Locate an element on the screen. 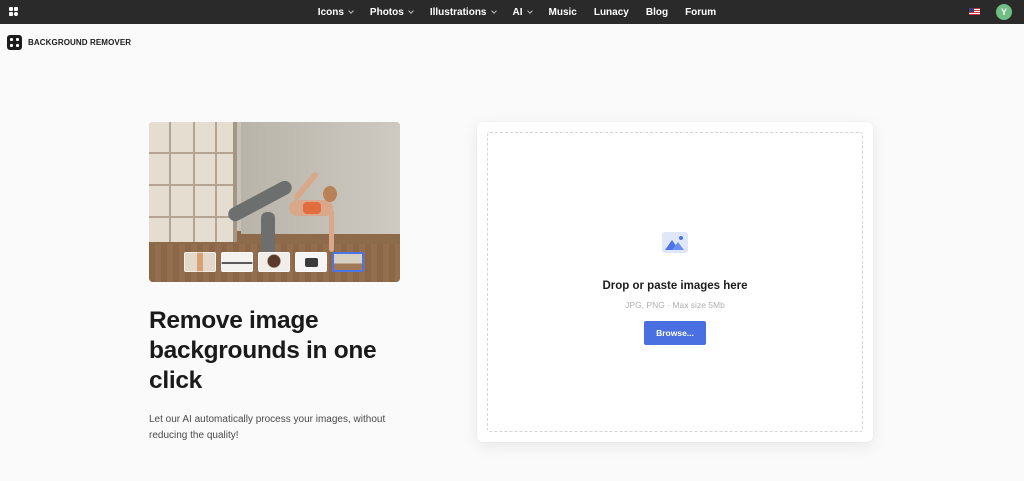 Image resolution: width=1024 pixels, height=481 pixels. nav-item-label: Illustrations is located at coordinates (458, 12).